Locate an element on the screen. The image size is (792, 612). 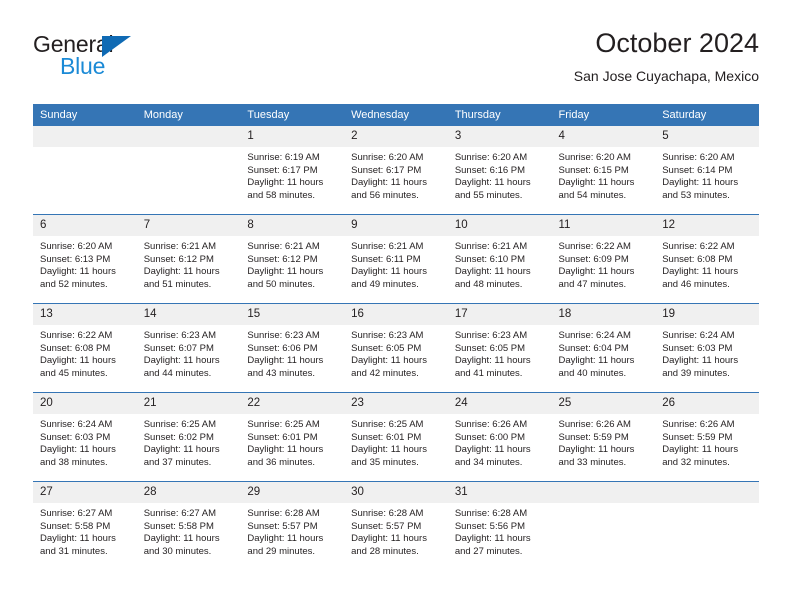
daylight-text-line2: and 51 minutes. is located at coordinates (177, 284).